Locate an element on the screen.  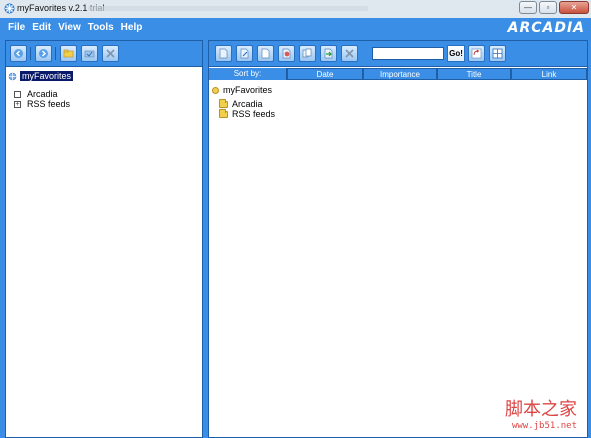
right-toolbar: Go! is located at coordinates (398, 54).